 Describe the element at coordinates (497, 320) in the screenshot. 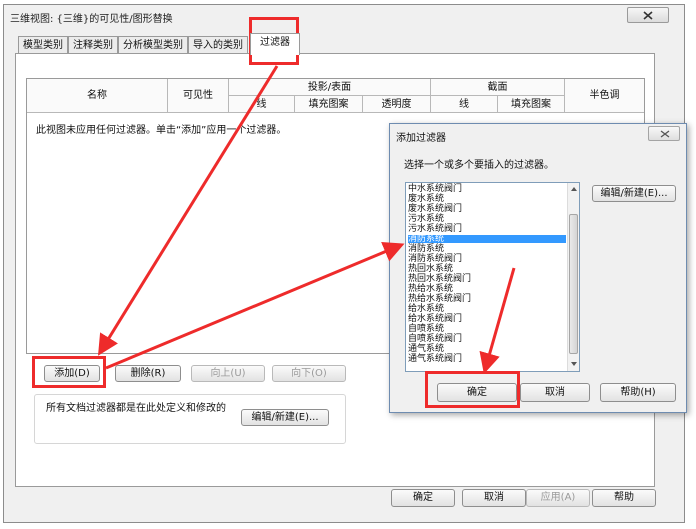

I see `arrow-to-dialog-ok` at that location.